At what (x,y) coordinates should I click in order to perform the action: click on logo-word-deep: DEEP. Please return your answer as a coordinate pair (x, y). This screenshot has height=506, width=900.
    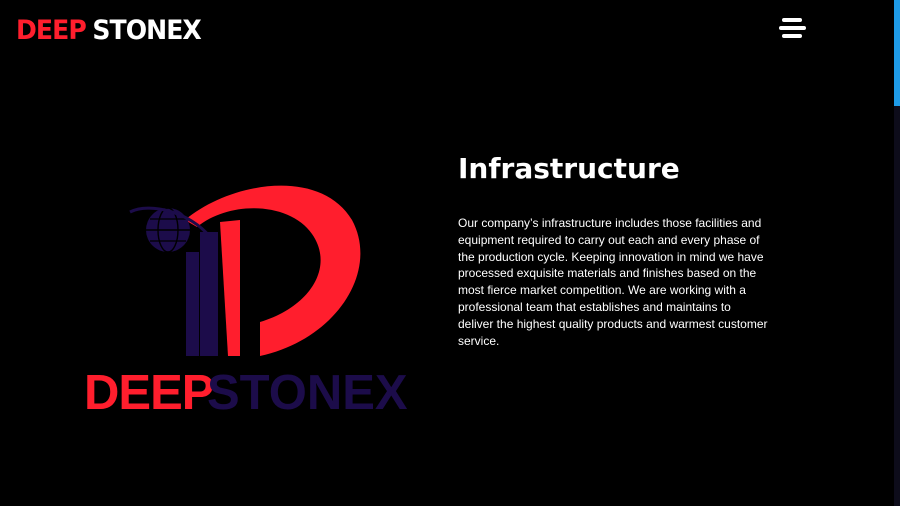
    Looking at the image, I should click on (149, 393).